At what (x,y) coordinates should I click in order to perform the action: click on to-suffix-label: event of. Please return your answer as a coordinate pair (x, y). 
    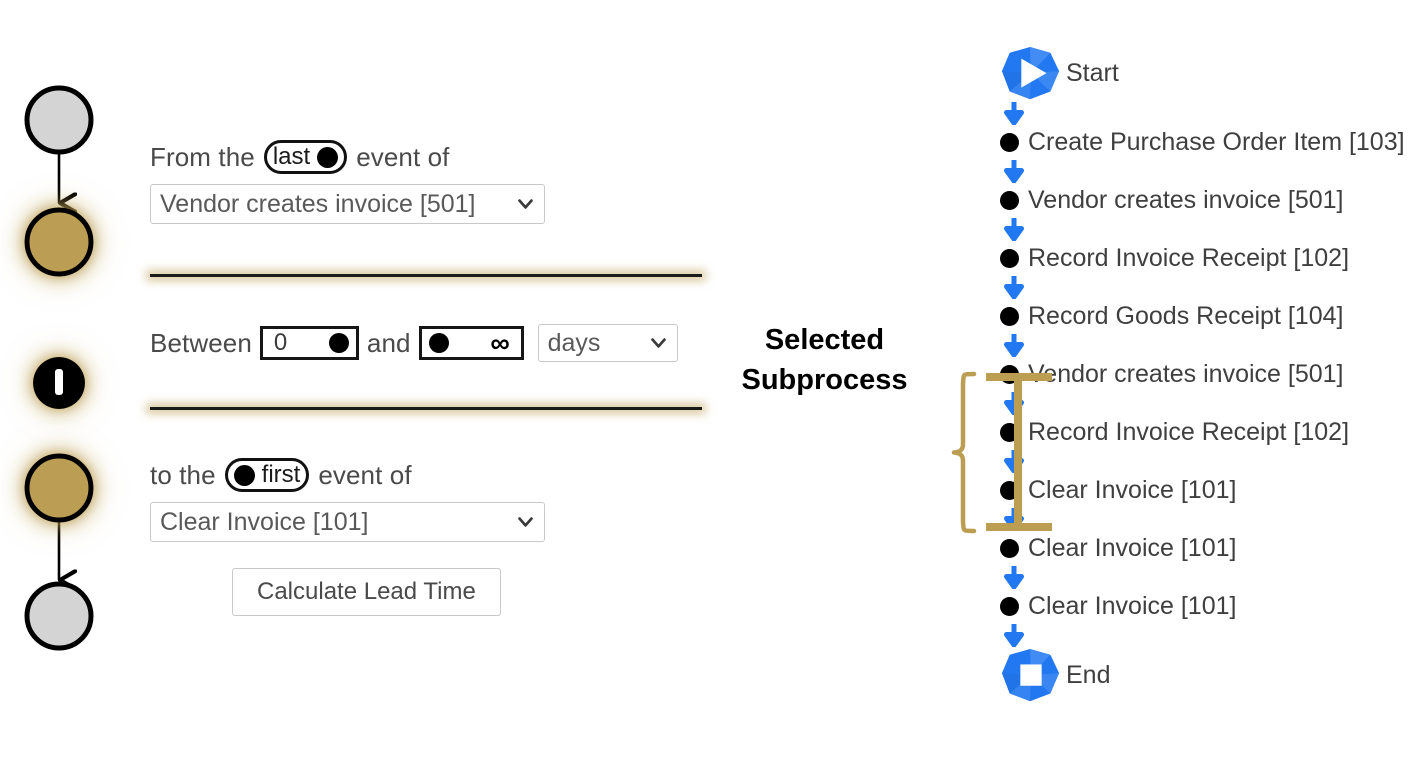
    Looking at the image, I should click on (365, 474).